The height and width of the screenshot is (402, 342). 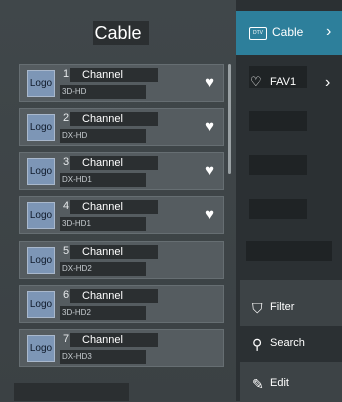 I want to click on channel-row-1: Logo 1 Channel 3D-HD ♥, so click(x=121, y=83).